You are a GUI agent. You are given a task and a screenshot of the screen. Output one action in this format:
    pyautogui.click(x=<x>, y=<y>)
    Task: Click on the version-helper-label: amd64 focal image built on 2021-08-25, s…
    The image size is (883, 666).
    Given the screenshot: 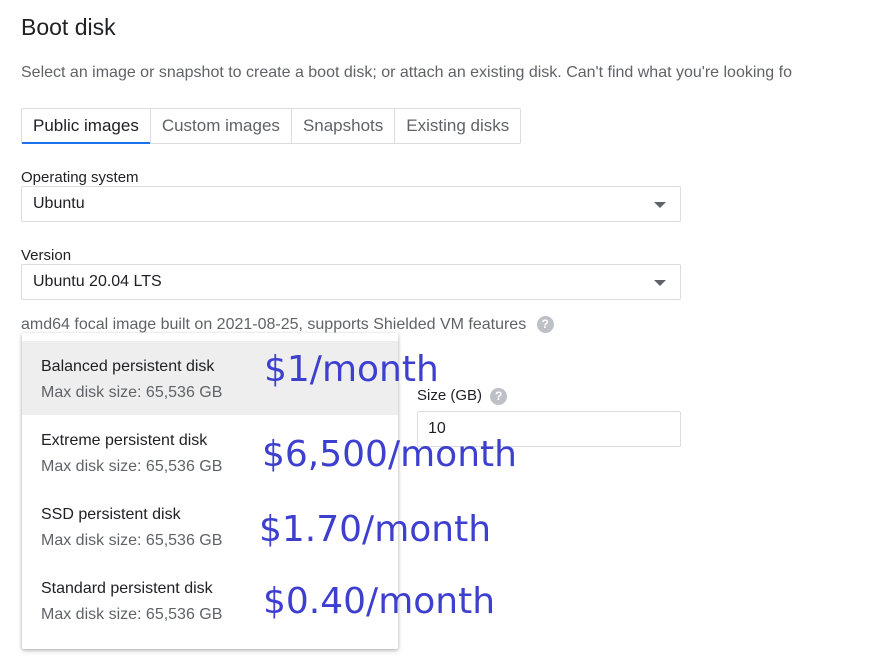 What is the action you would take?
    pyautogui.click(x=274, y=324)
    